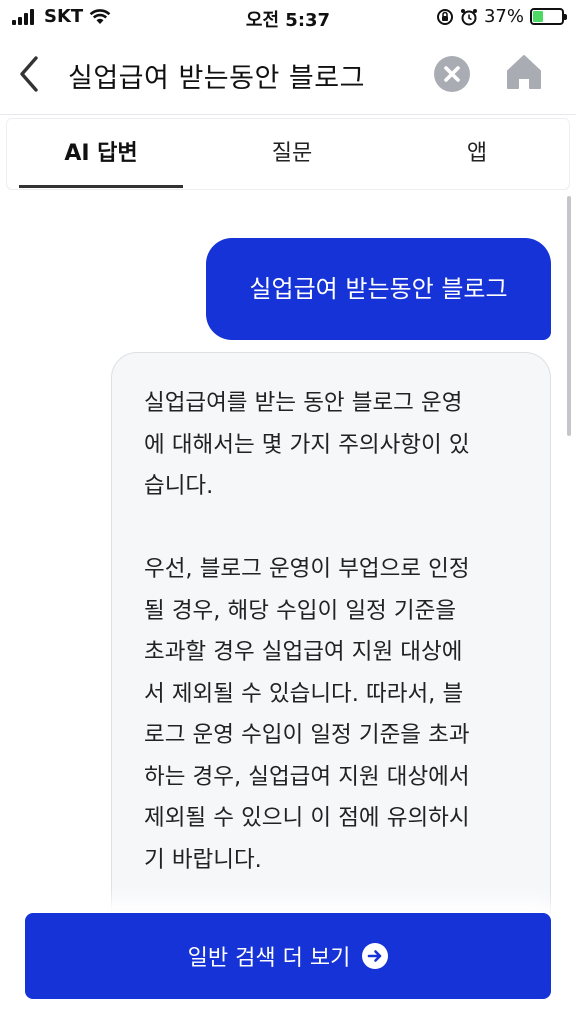 This screenshot has height=1024, width=576. I want to click on battery-fill, so click(538, 16).